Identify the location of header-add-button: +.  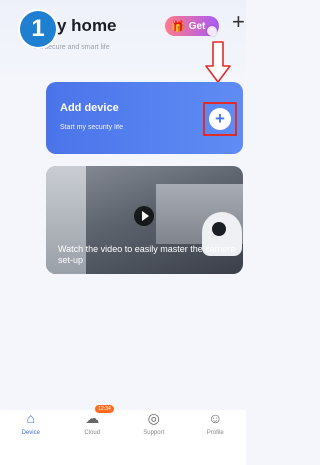
(238, 22).